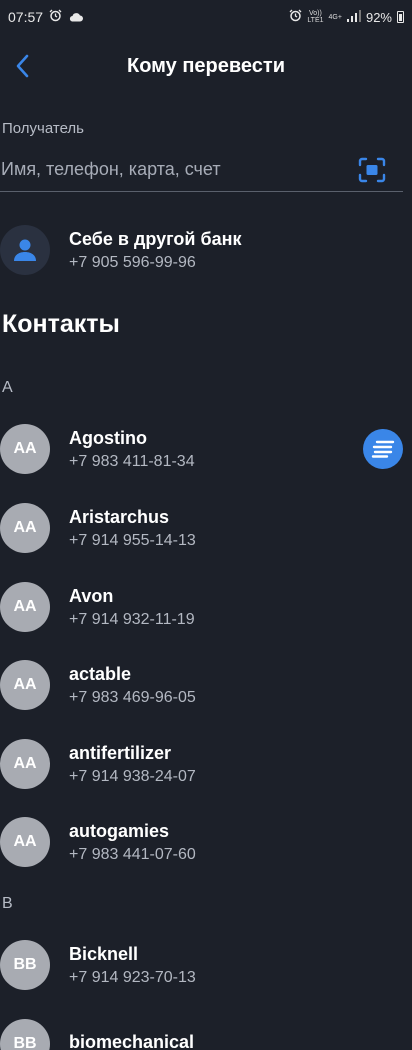 Image resolution: width=412 pixels, height=1050 pixels. I want to click on page-title: Кому перевести, so click(206, 65).